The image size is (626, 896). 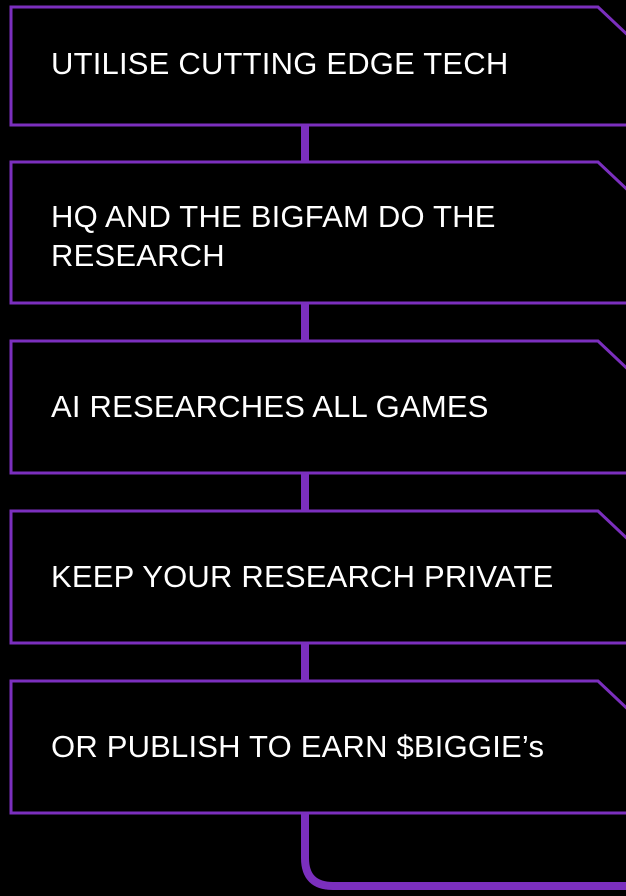 I want to click on step-label-2: HQ AND THE BIGFAM DO THE RESEARCH, so click(x=273, y=236).